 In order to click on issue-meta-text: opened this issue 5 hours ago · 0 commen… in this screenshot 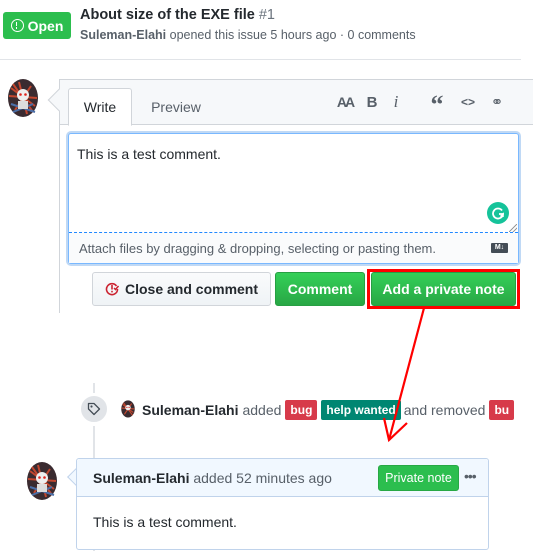, I will do `click(292, 35)`.